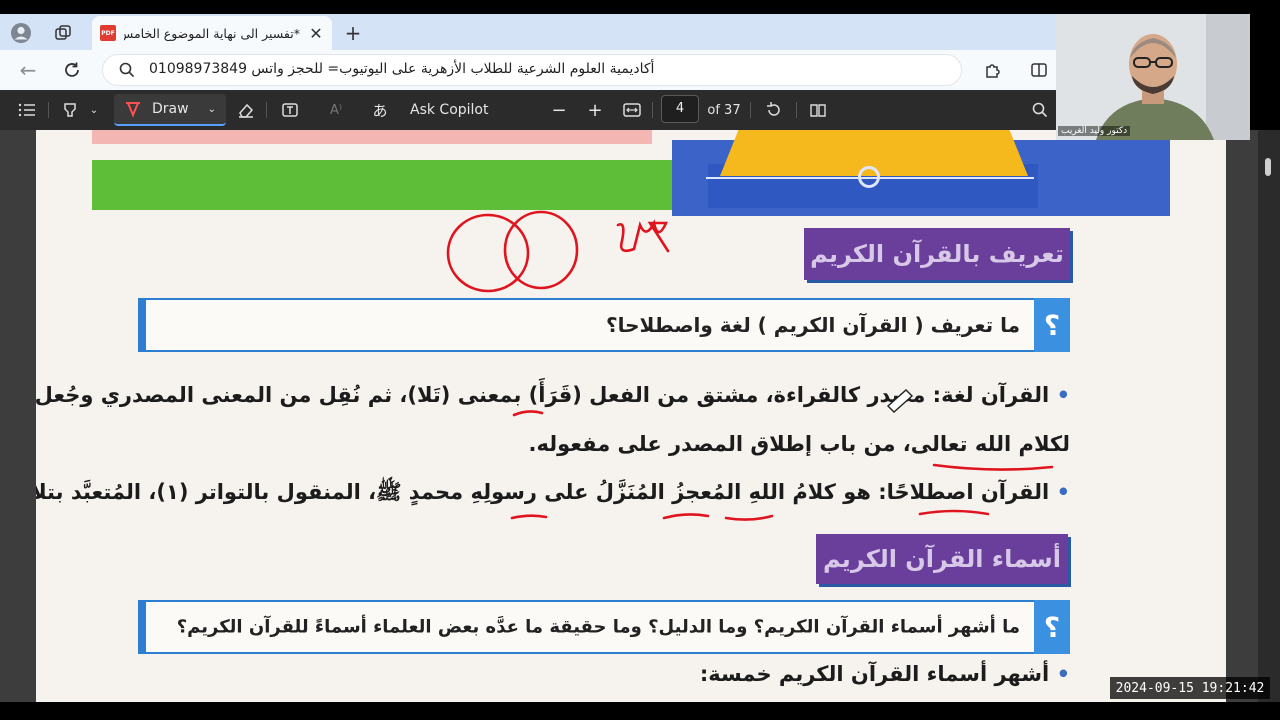  I want to click on list-icon, so click(26, 110).